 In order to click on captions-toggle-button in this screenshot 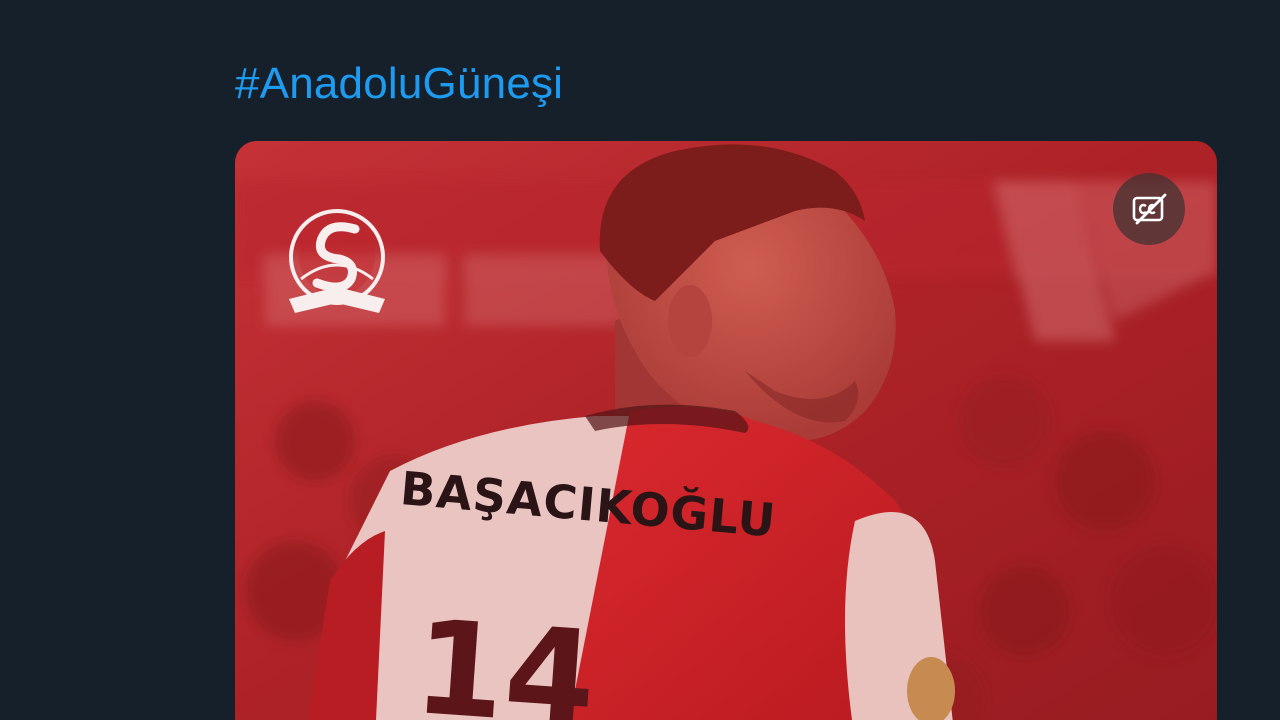, I will do `click(1149, 209)`.